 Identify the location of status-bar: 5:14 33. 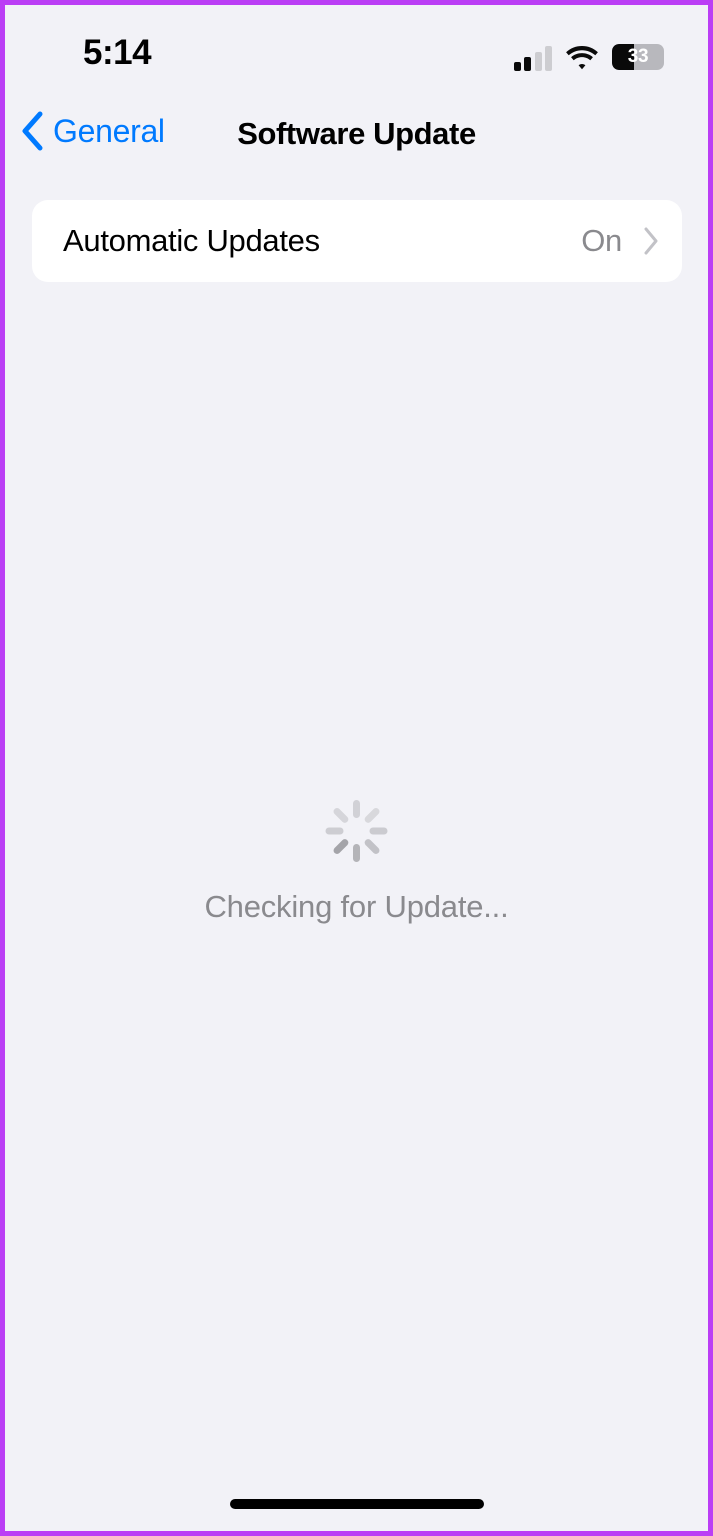
(356, 49).